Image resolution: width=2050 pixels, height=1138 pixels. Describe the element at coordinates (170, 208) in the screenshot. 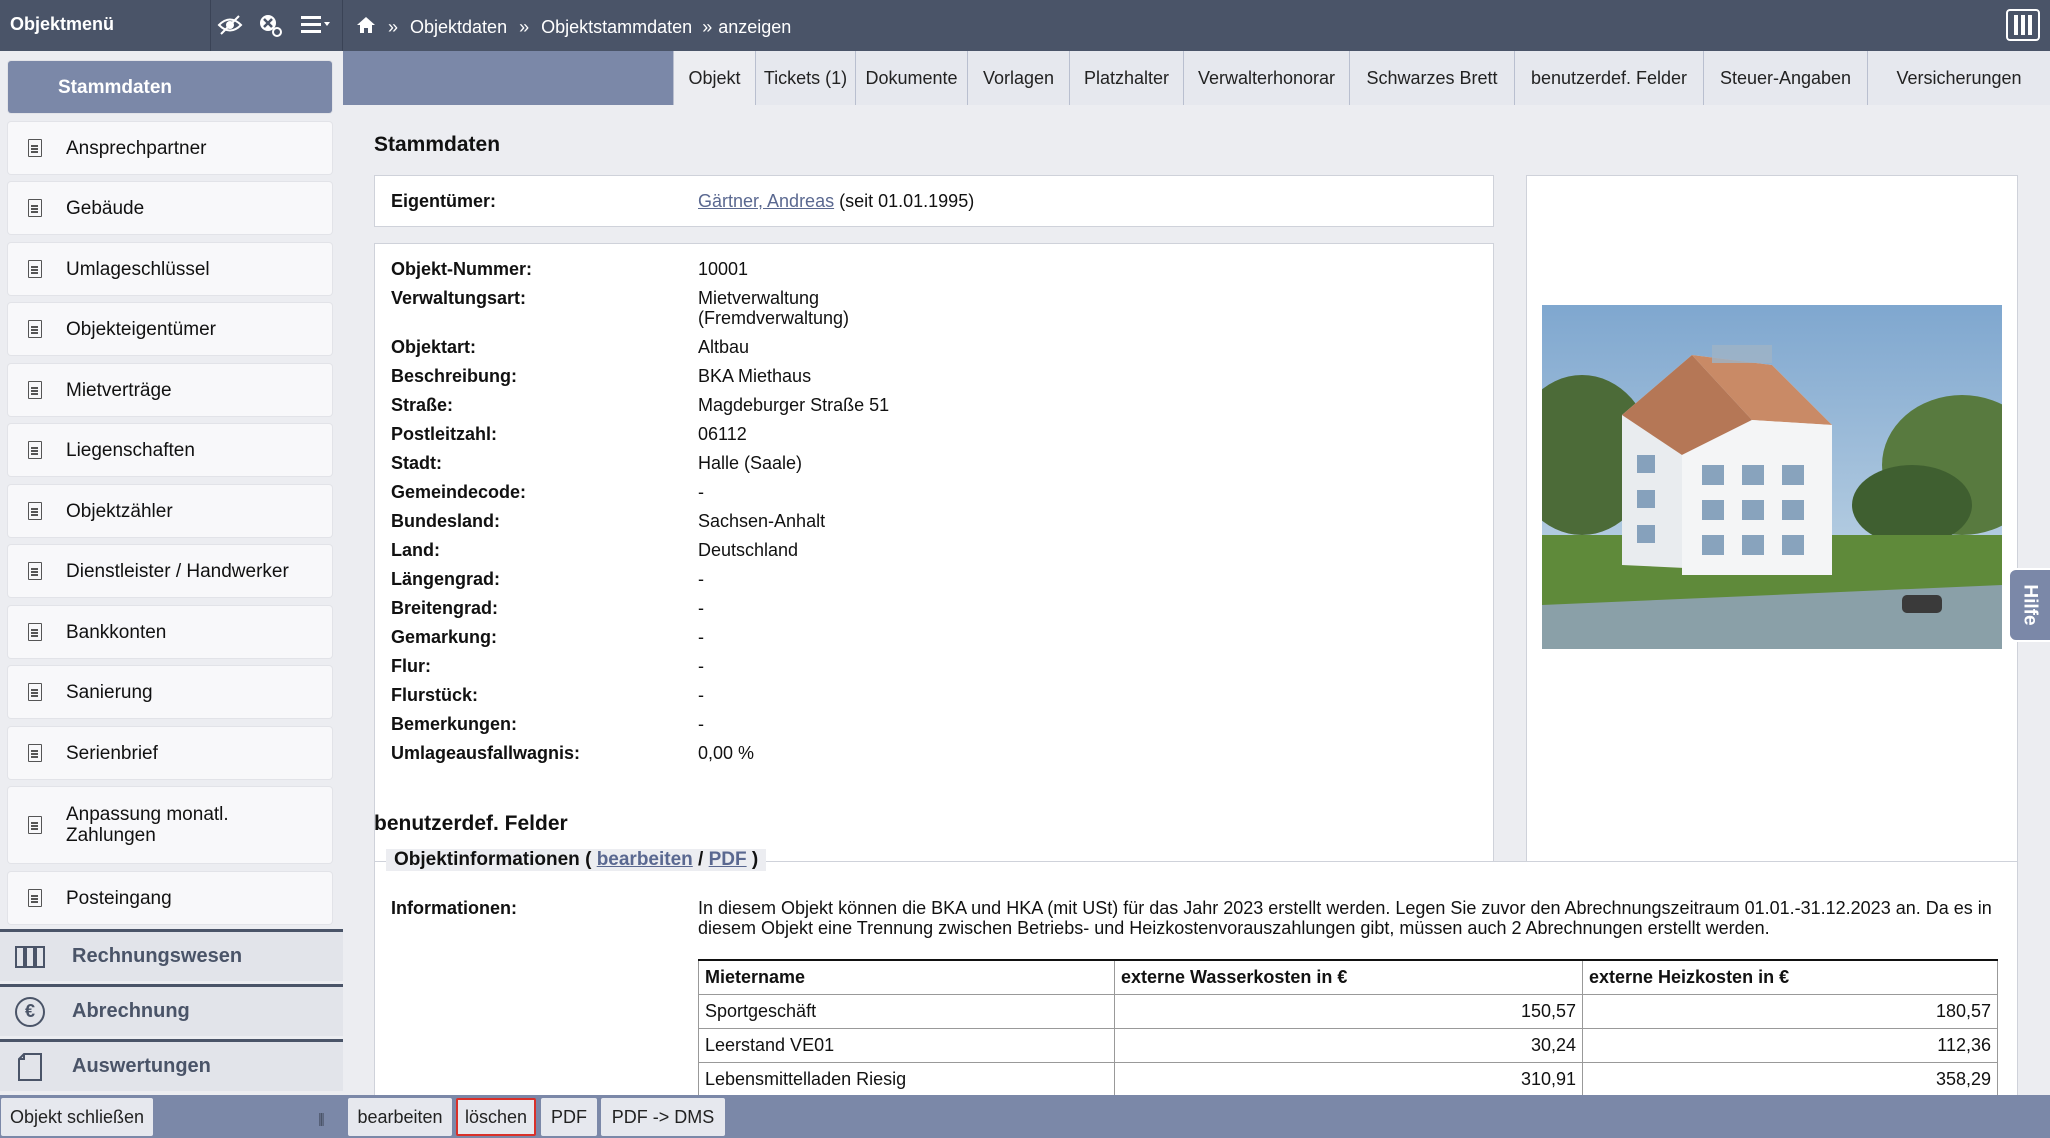

I see `sidebar-item-gebaeude: Gebäude` at that location.